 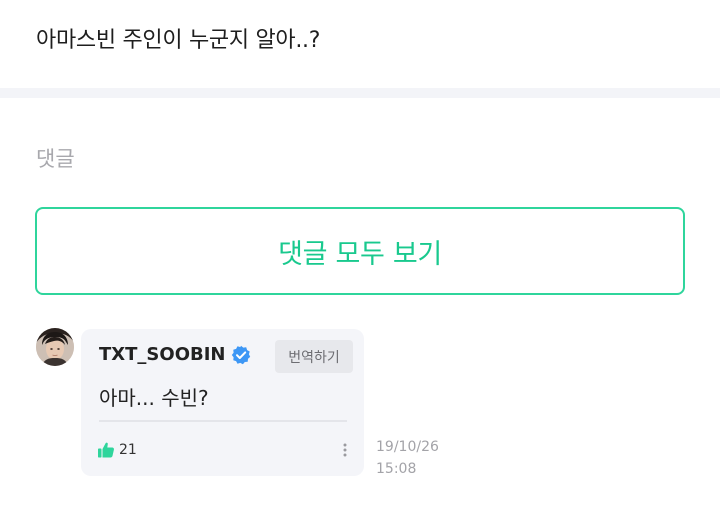 I want to click on section-divider, so click(x=360, y=93).